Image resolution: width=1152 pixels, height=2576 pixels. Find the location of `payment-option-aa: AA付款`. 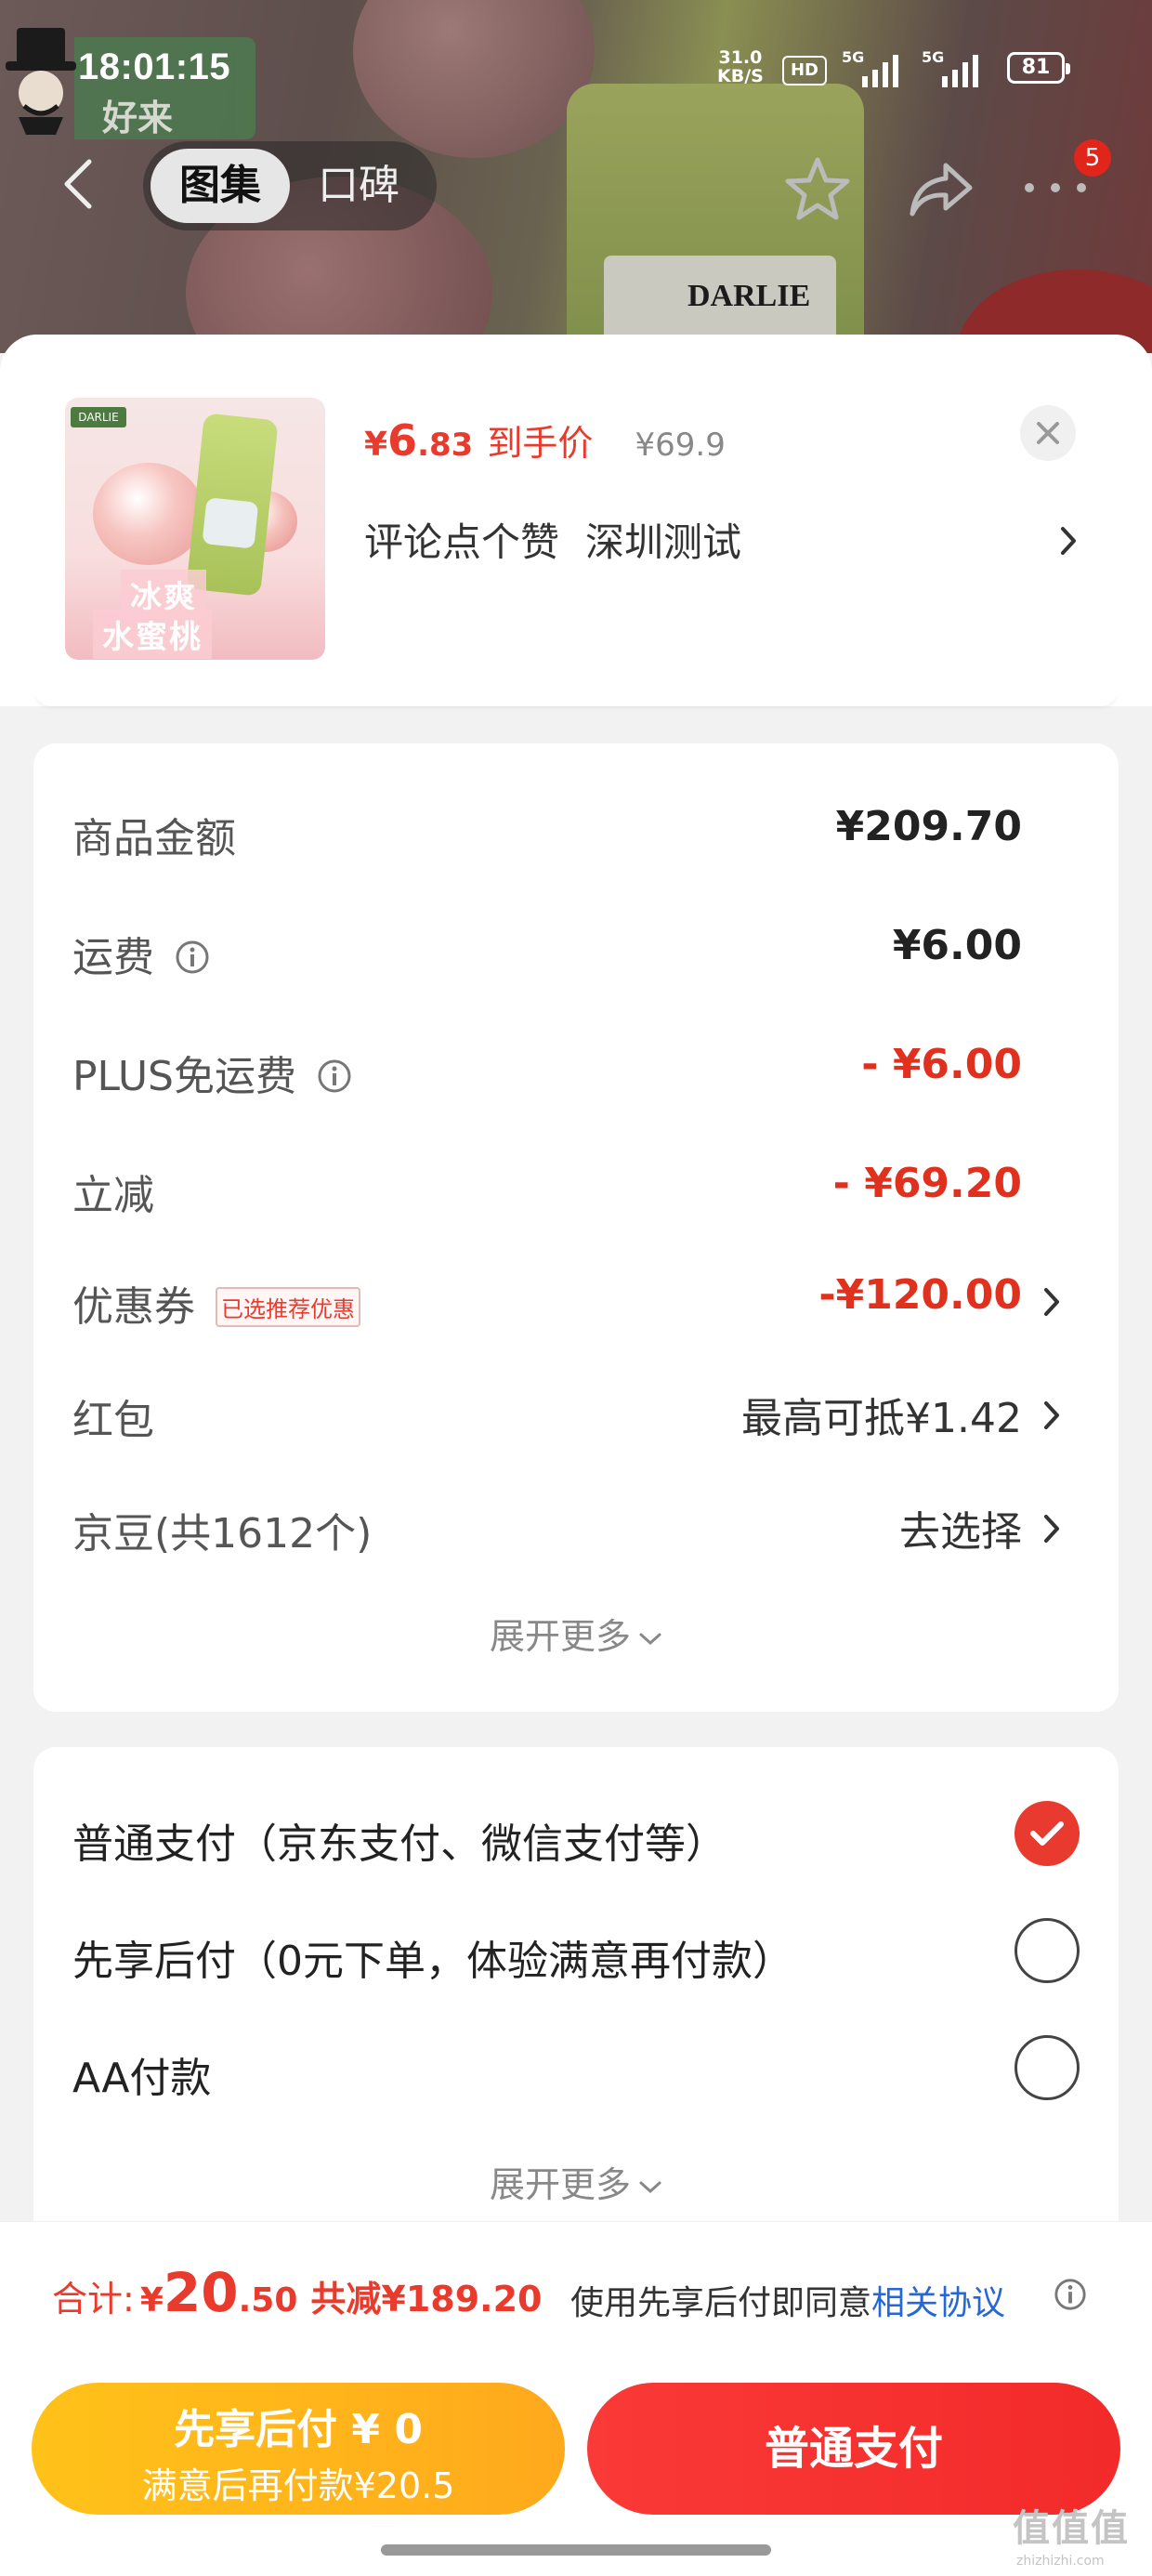

payment-option-aa: AA付款 is located at coordinates (576, 2069).